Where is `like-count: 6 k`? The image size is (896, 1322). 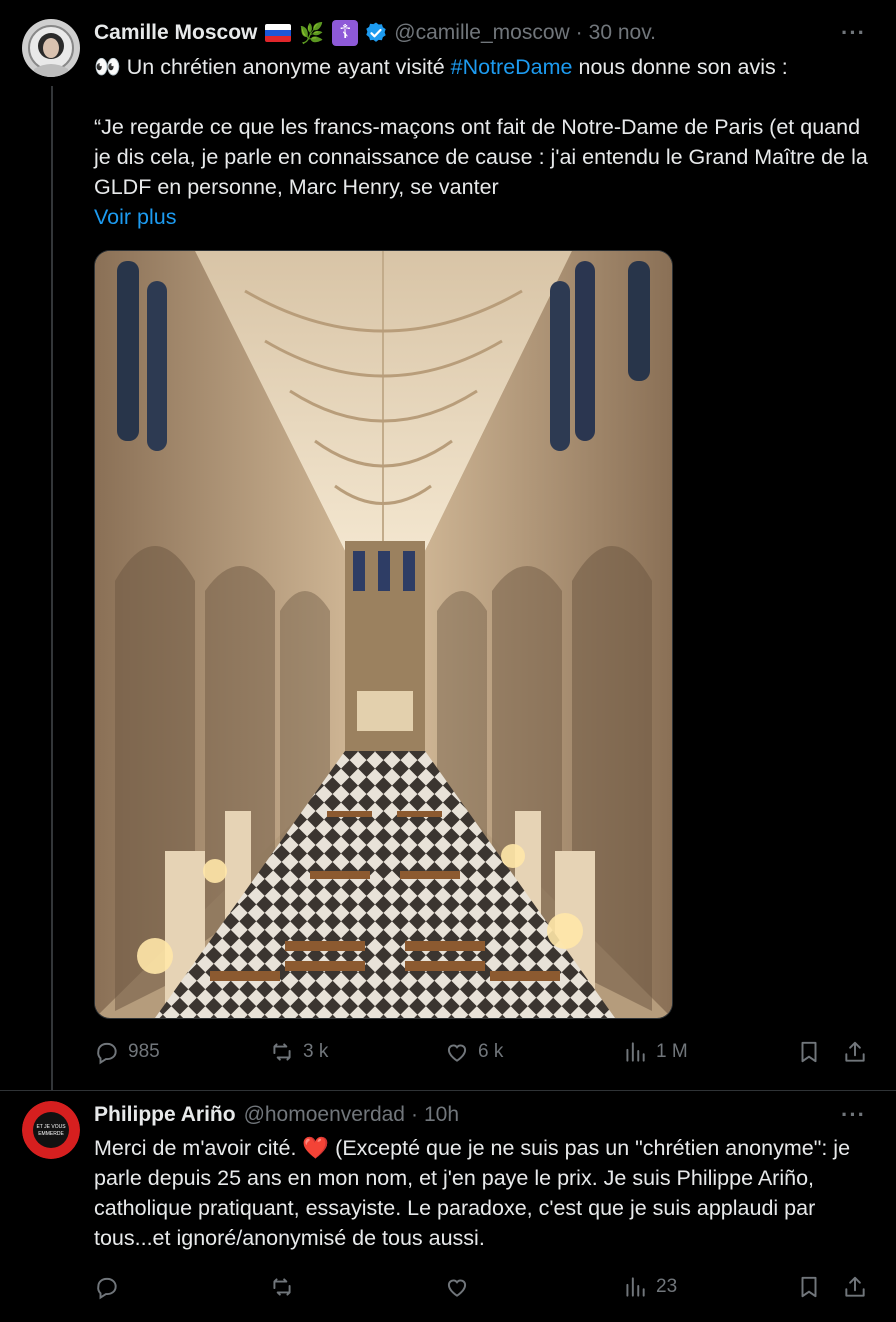 like-count: 6 k is located at coordinates (491, 1051).